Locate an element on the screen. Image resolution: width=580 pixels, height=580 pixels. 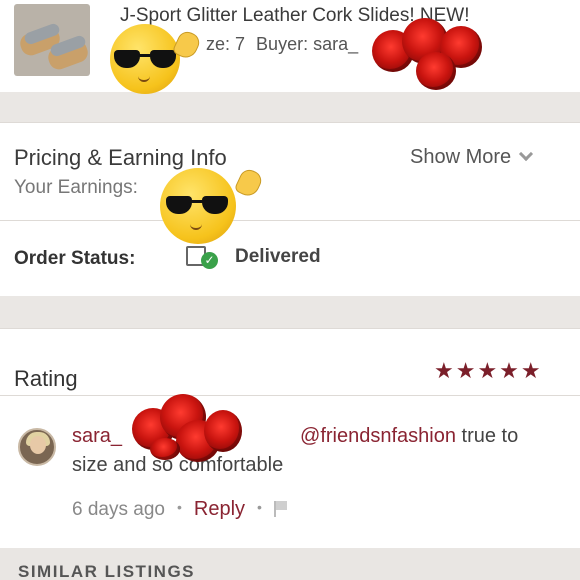
product-thumbnail is located at coordinates (52, 40).